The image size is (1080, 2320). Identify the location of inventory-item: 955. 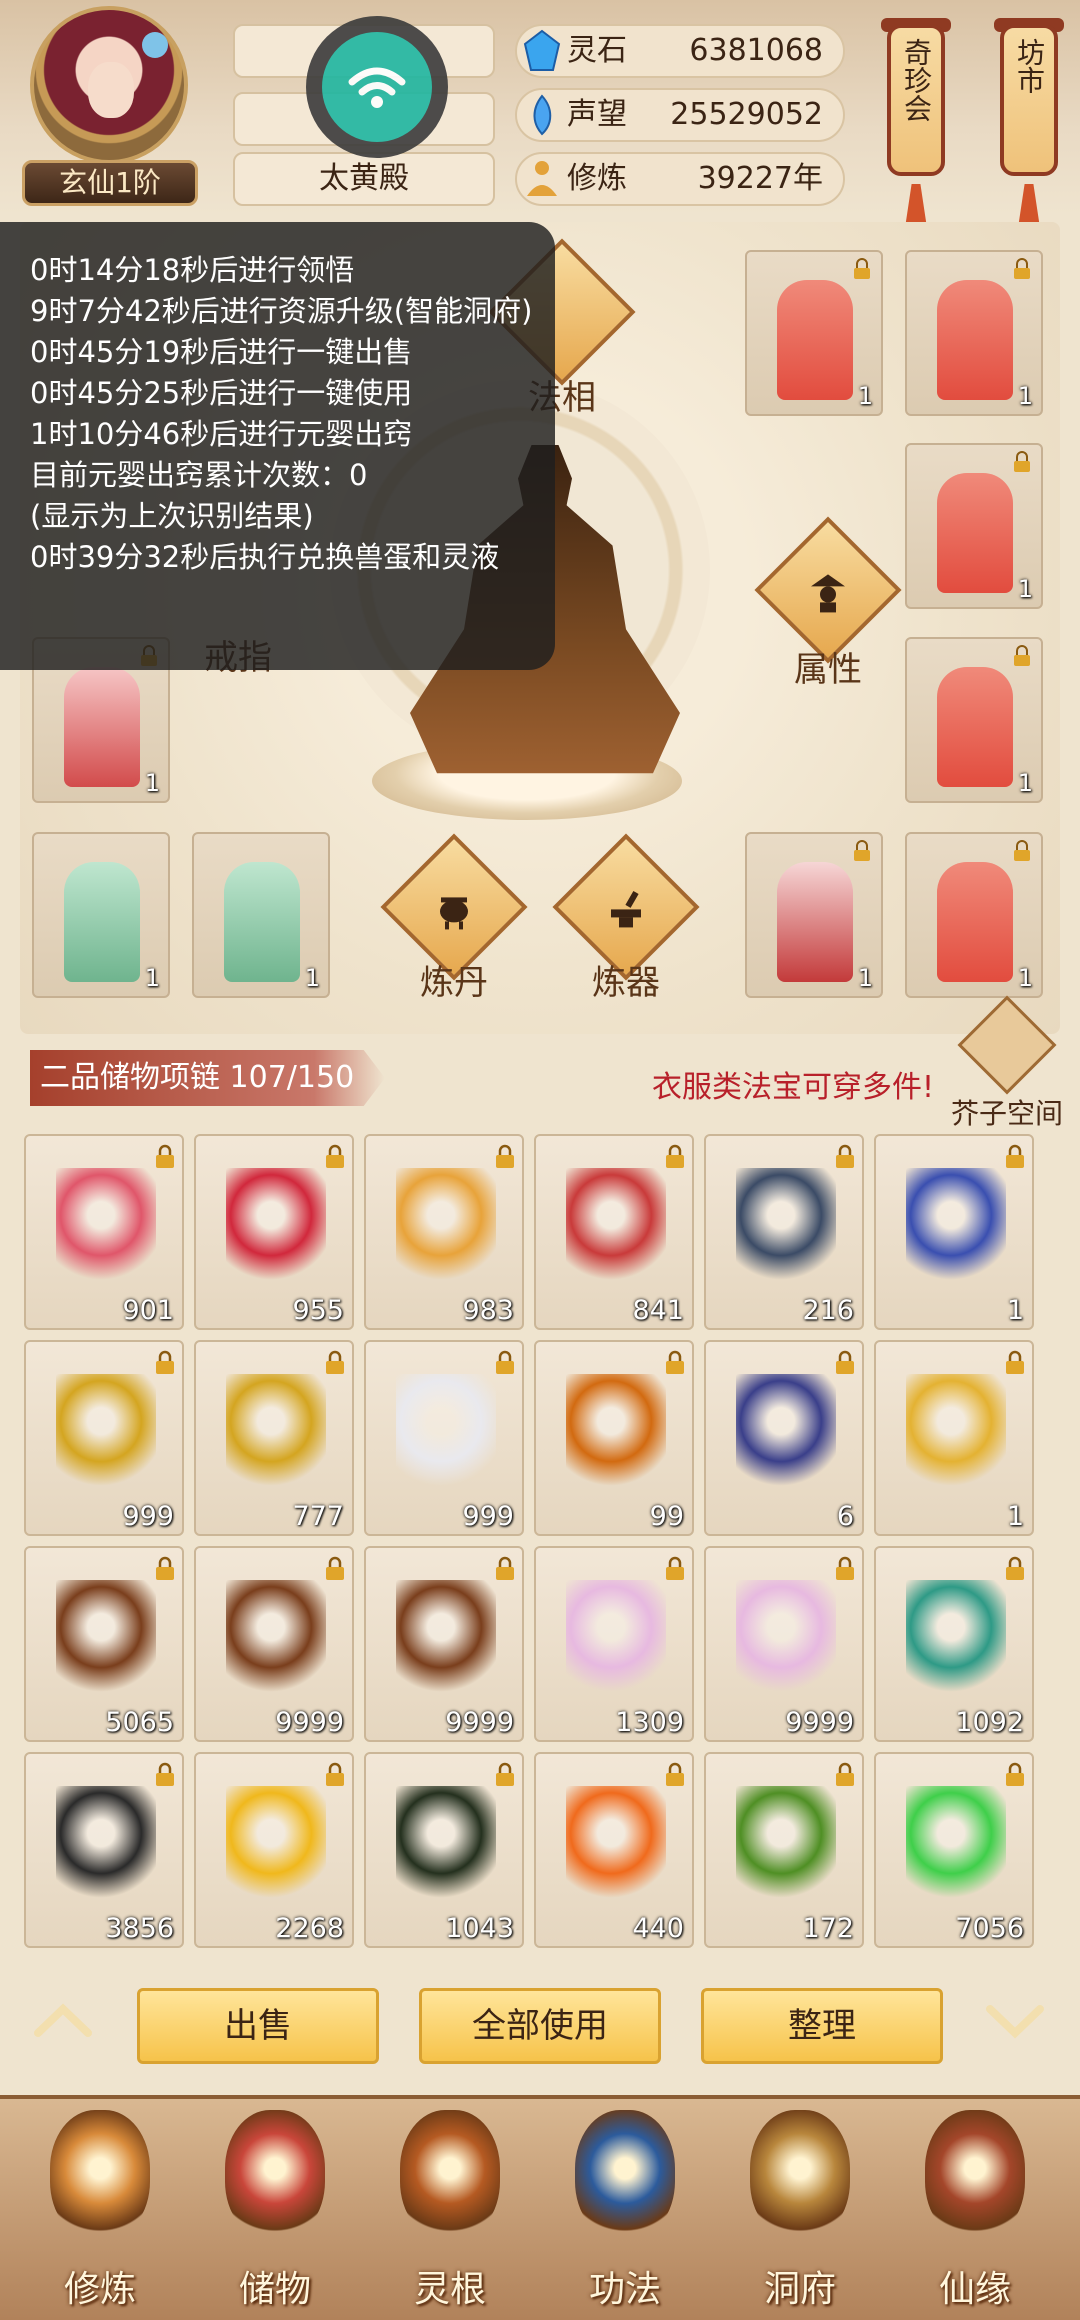
(274, 1232).